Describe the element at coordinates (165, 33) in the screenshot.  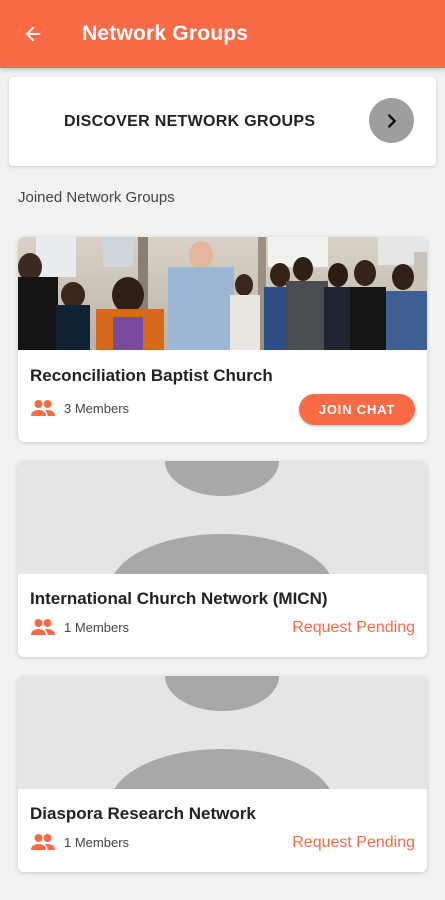
I see `page-title: Network Groups` at that location.